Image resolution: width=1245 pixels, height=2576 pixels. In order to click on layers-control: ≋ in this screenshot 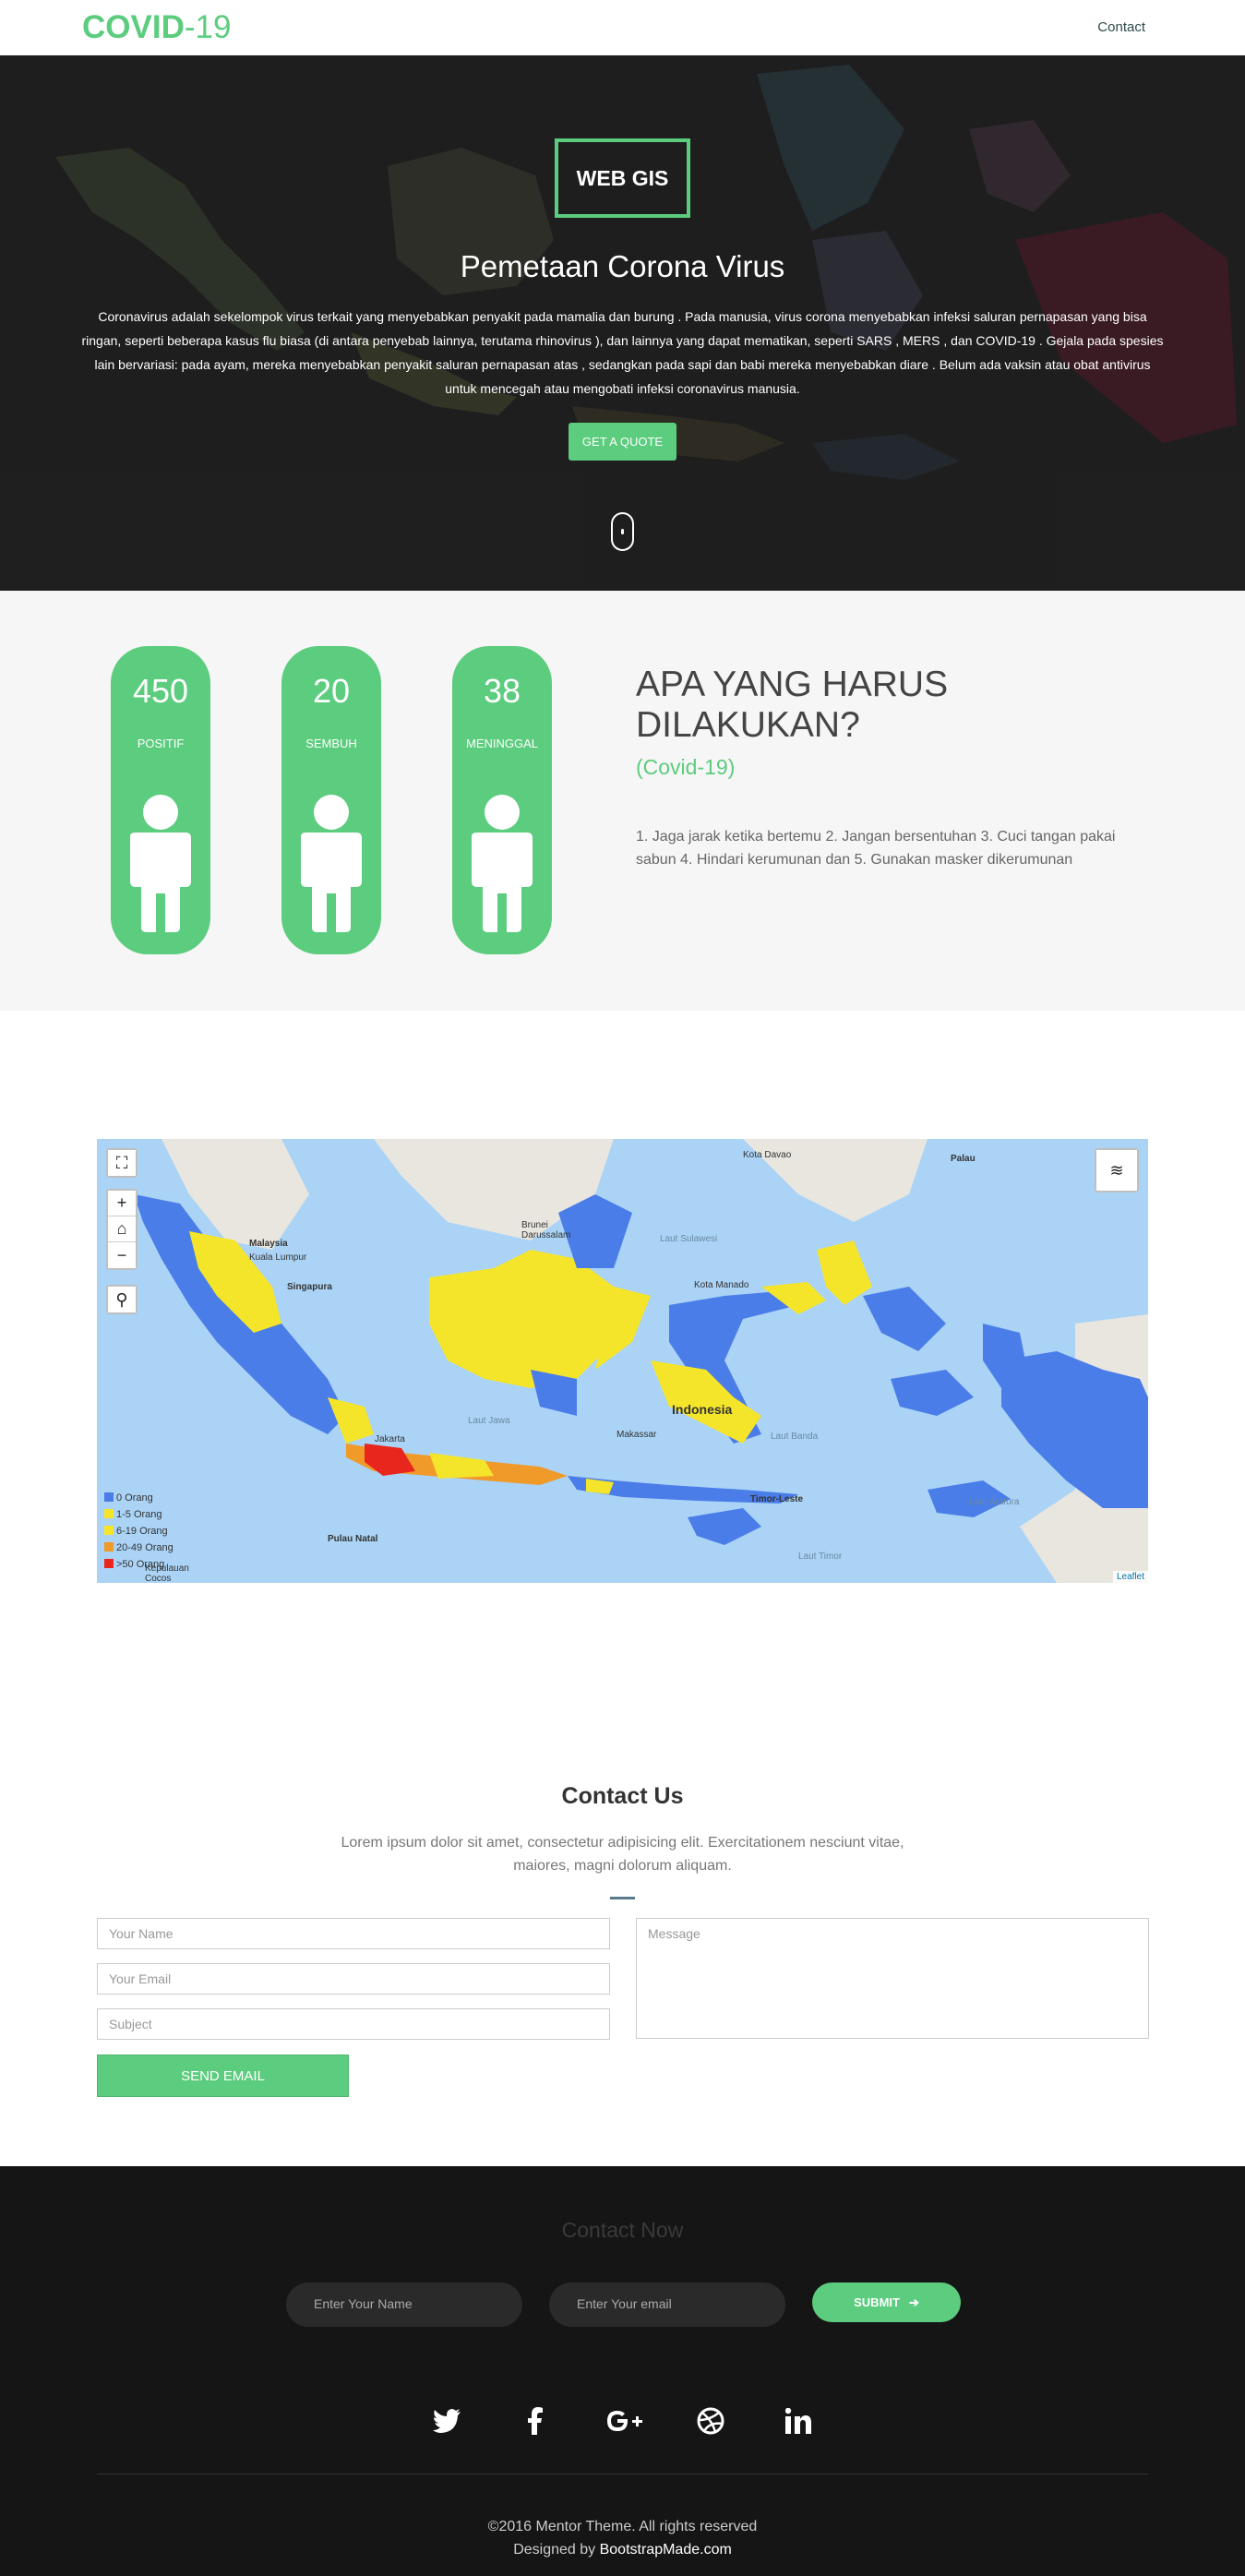, I will do `click(1117, 1170)`.